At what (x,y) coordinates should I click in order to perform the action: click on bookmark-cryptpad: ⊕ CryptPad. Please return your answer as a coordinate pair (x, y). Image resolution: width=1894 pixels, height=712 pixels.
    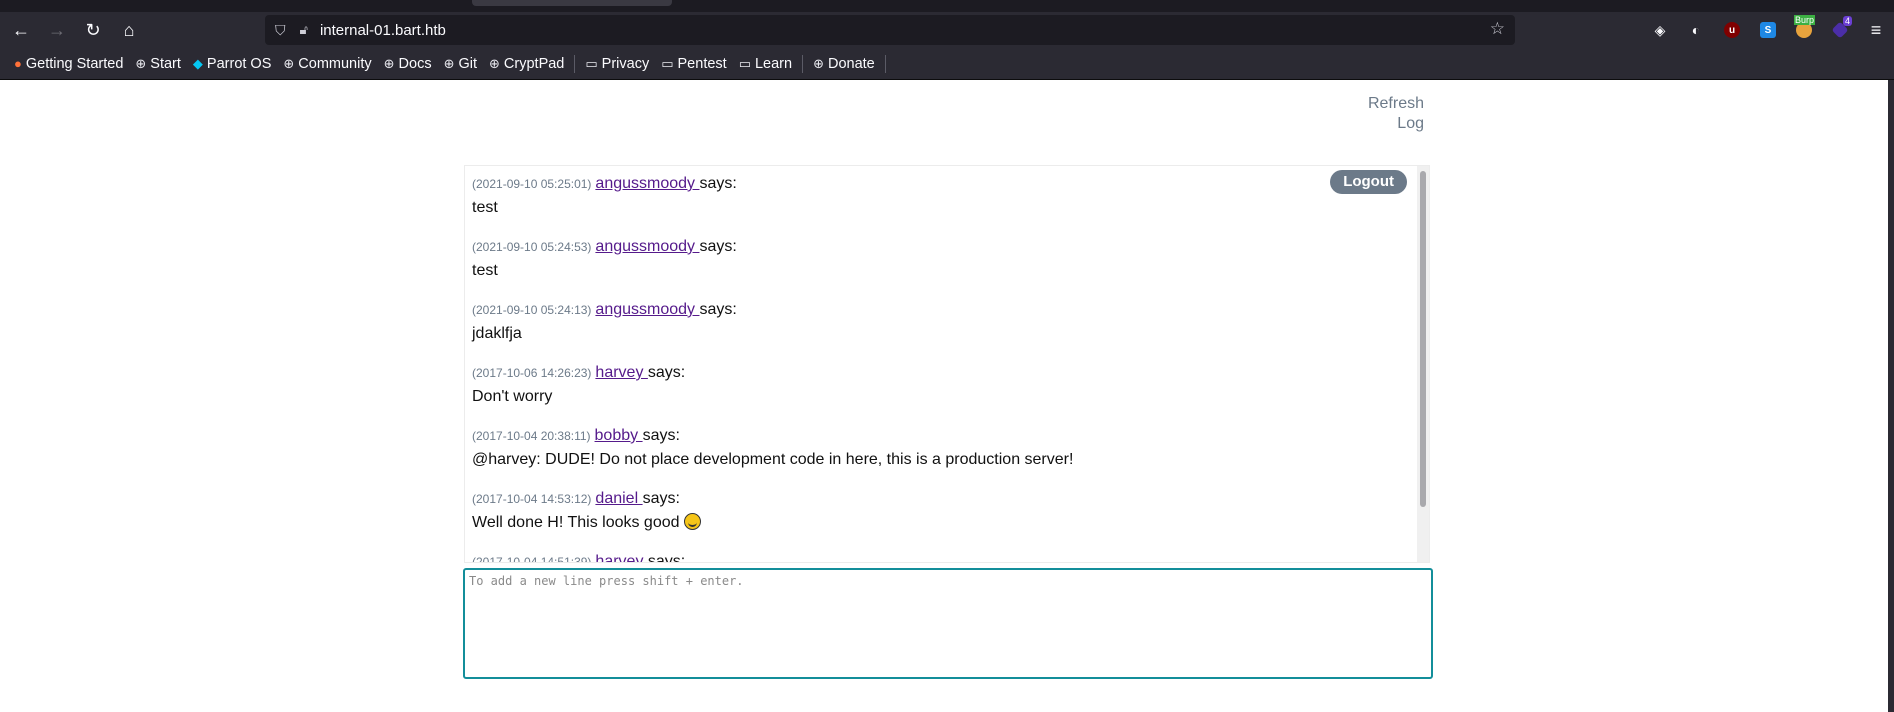
    Looking at the image, I should click on (526, 64).